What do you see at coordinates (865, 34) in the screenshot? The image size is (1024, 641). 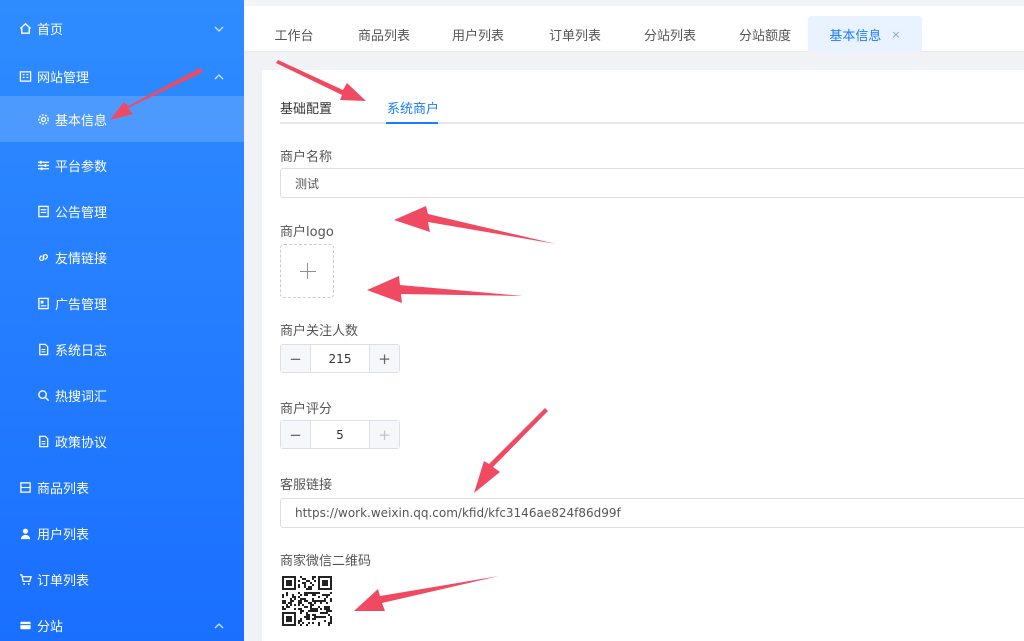 I see `tab-basic-info: 基本信息 ×` at bounding box center [865, 34].